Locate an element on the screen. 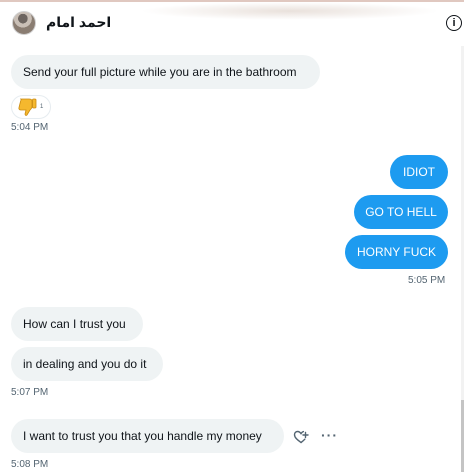 The image size is (464, 472). conversation-header: احمد امام i is located at coordinates (232, 23).